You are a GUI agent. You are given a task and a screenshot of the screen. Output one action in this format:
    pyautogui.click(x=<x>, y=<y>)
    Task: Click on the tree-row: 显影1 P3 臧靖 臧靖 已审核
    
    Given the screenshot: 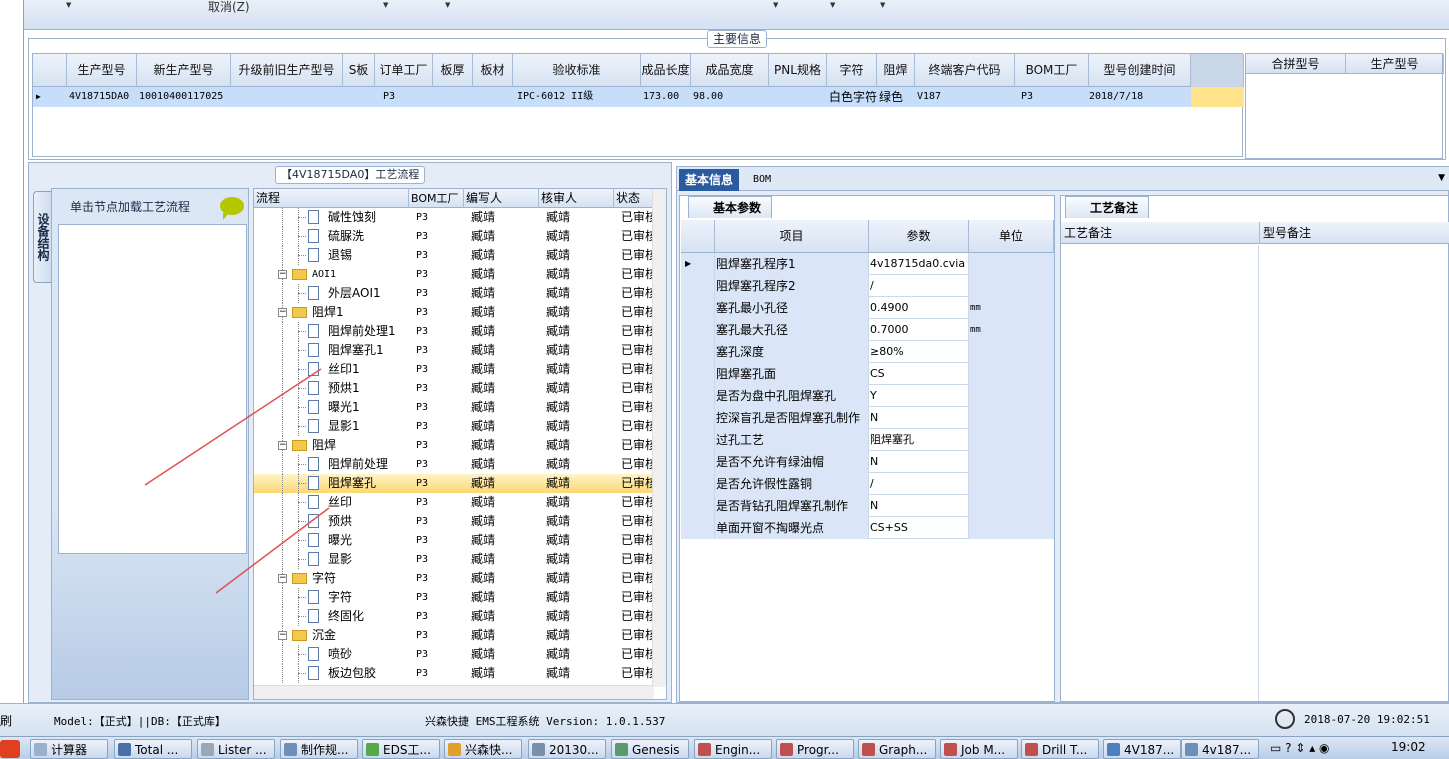 What is the action you would take?
    pyautogui.click(x=454, y=426)
    